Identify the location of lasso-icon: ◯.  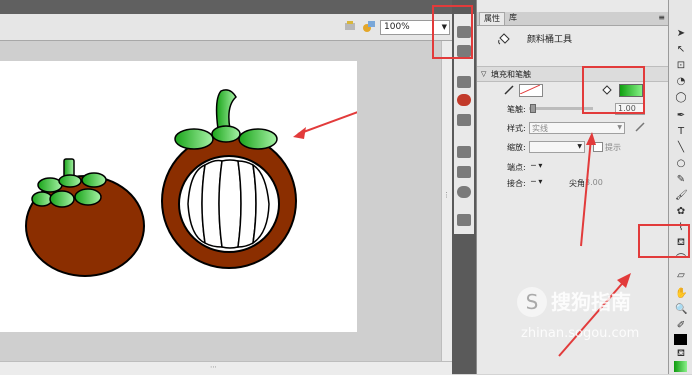
(681, 98).